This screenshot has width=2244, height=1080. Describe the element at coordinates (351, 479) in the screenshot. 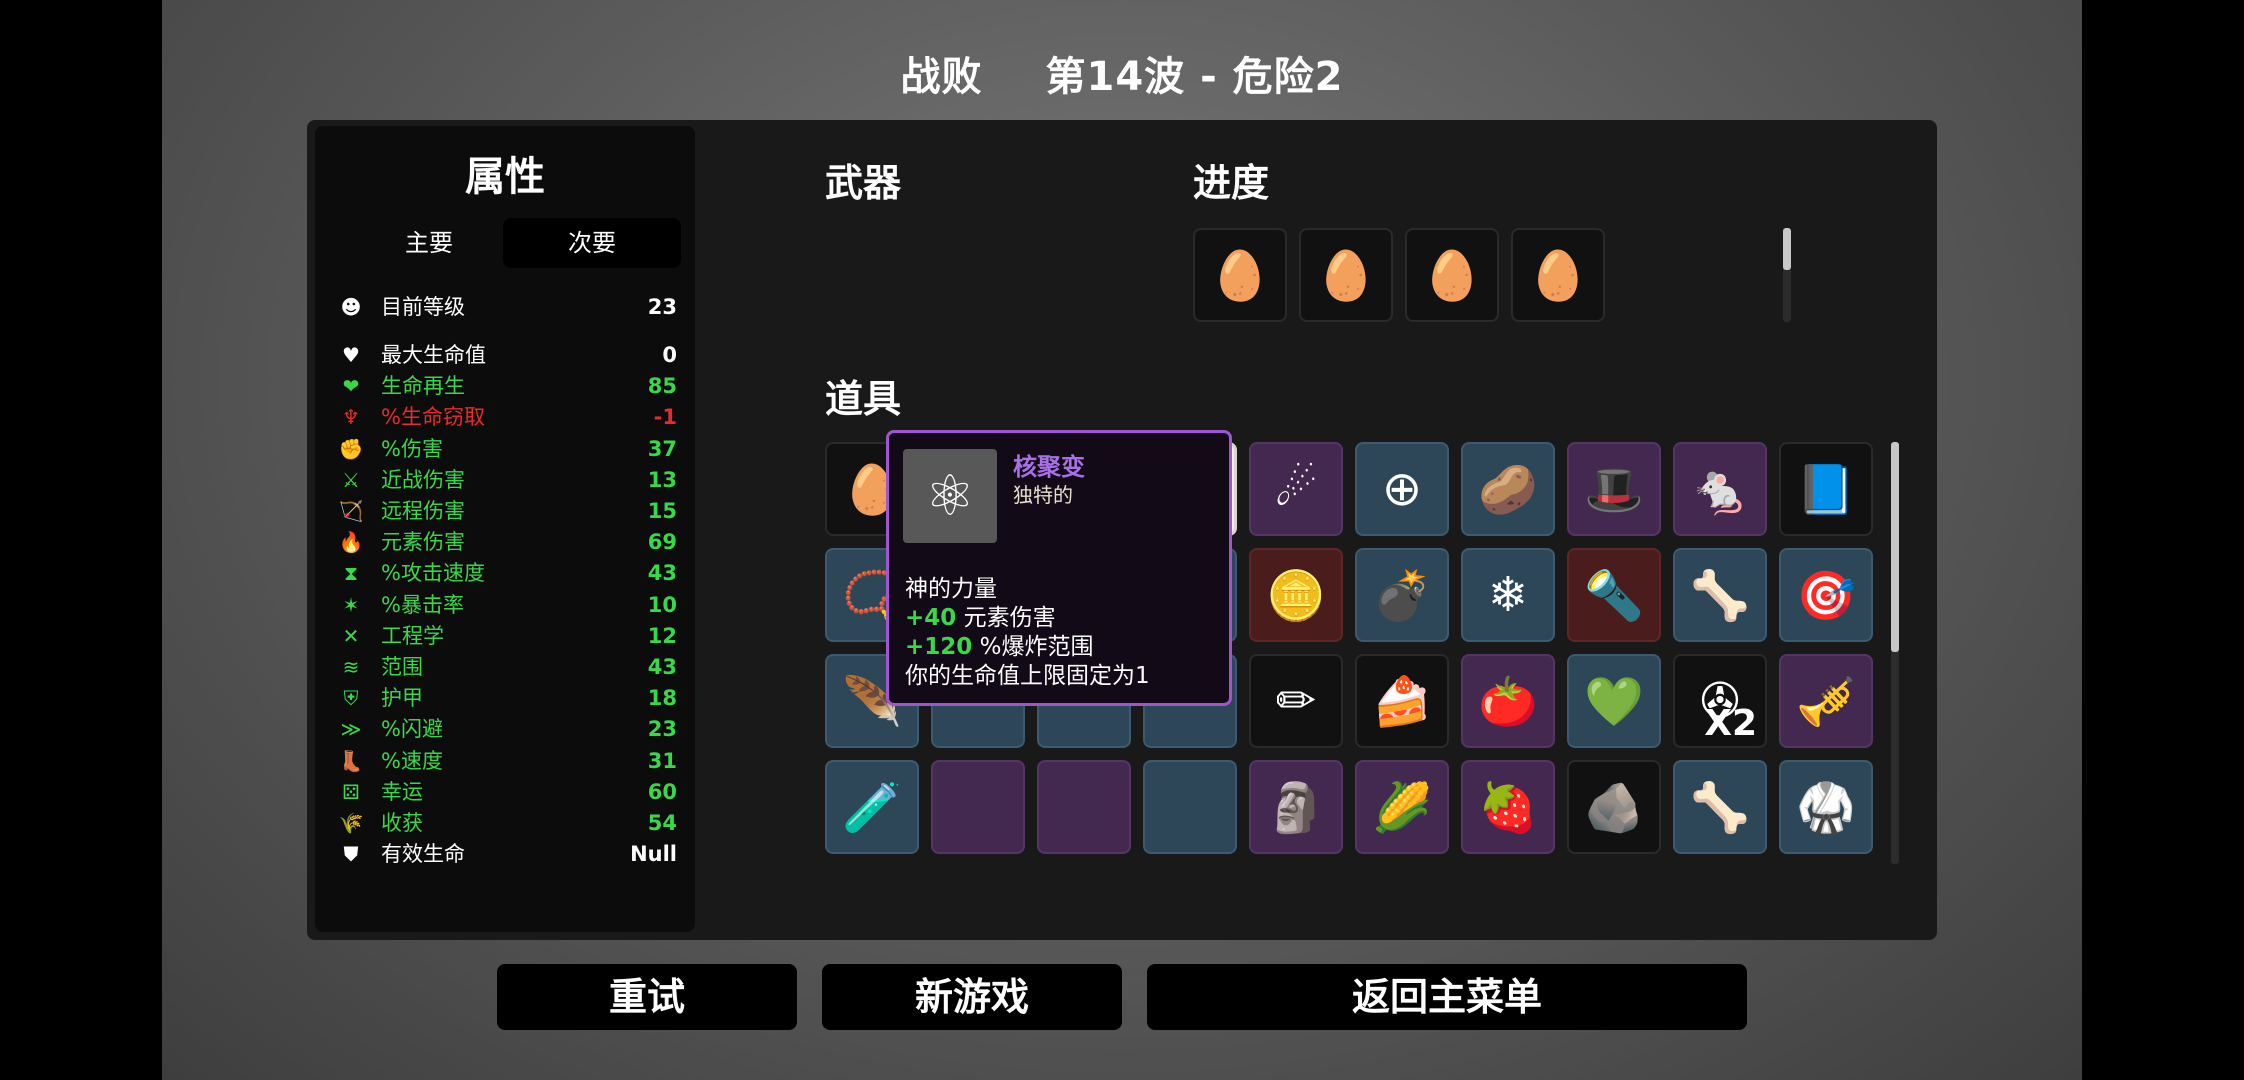

I see `sword-icon: ⚔` at that location.